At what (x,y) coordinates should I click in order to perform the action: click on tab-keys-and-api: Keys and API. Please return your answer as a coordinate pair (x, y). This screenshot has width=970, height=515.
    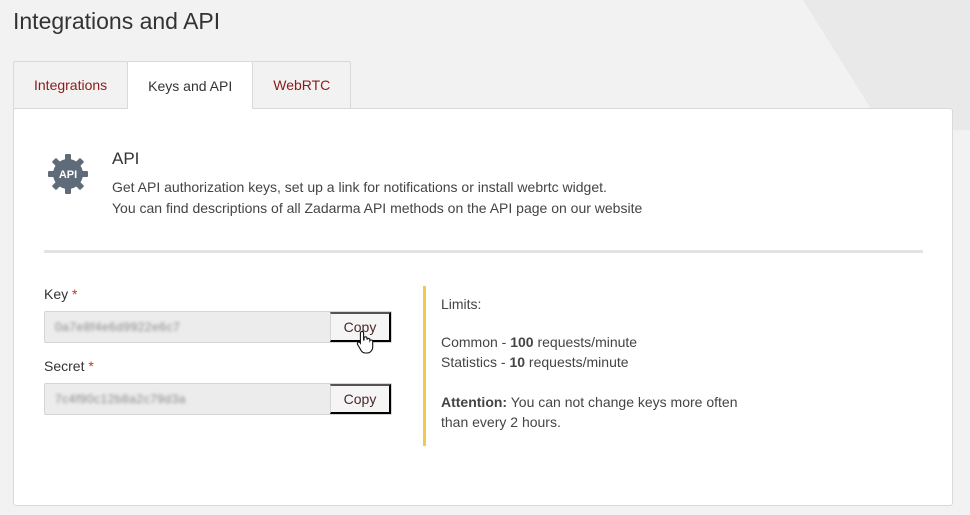
    Looking at the image, I should click on (190, 85).